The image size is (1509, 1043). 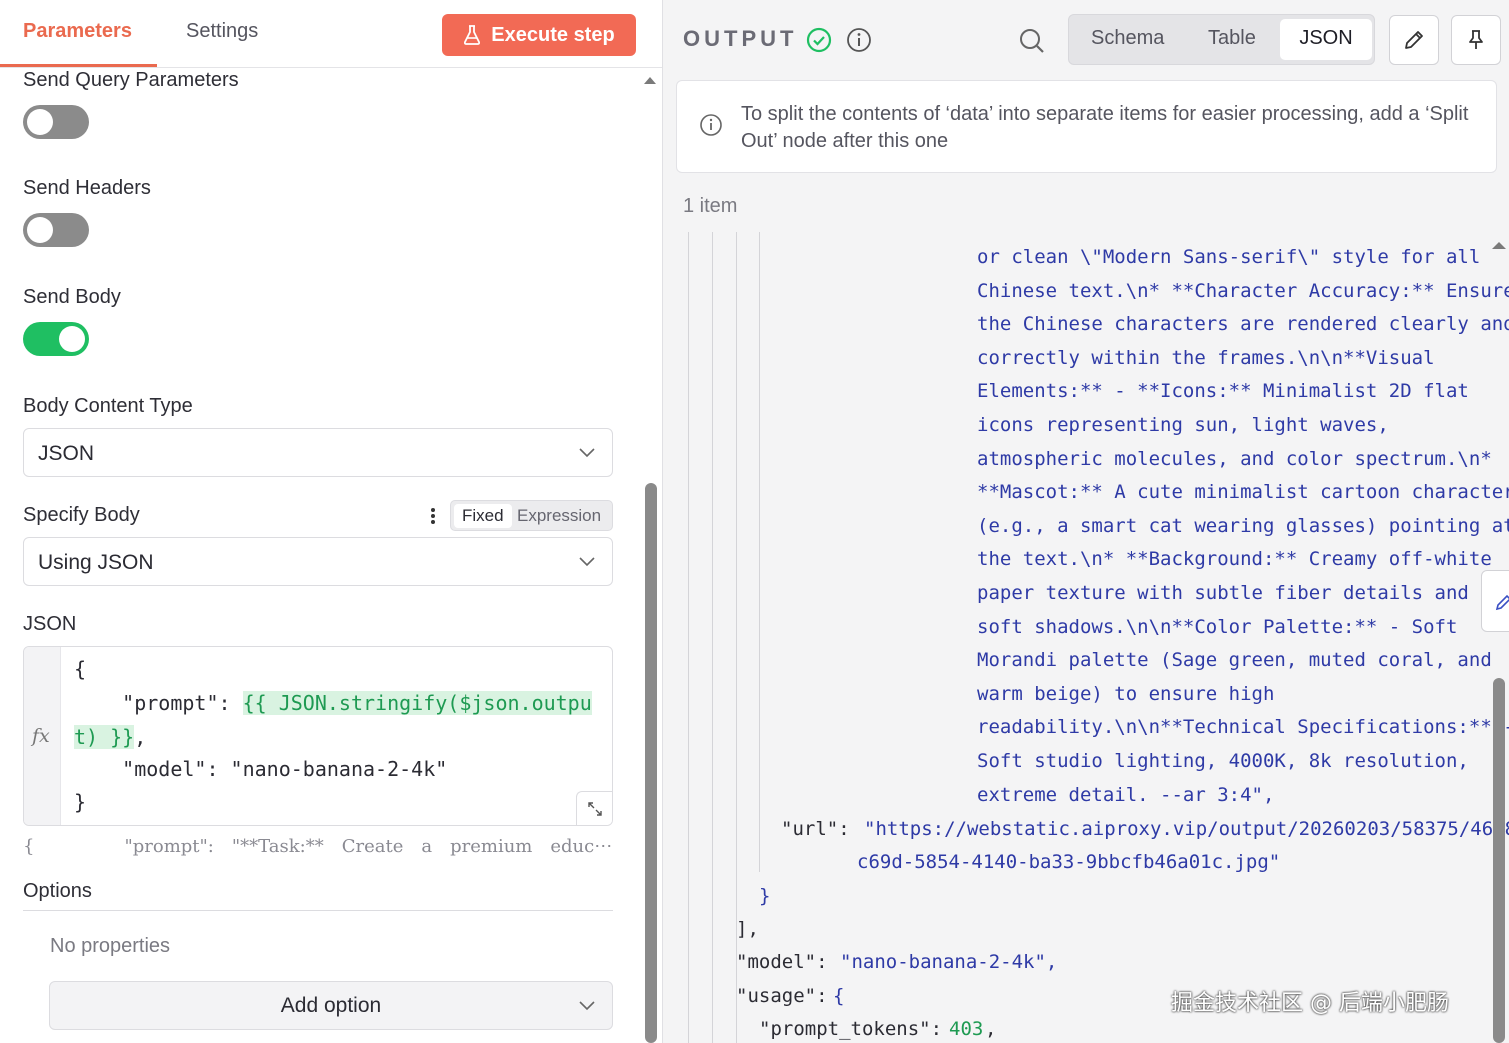 I want to click on send-query-parameters-label: Send Query Parameters, so click(x=131, y=80).